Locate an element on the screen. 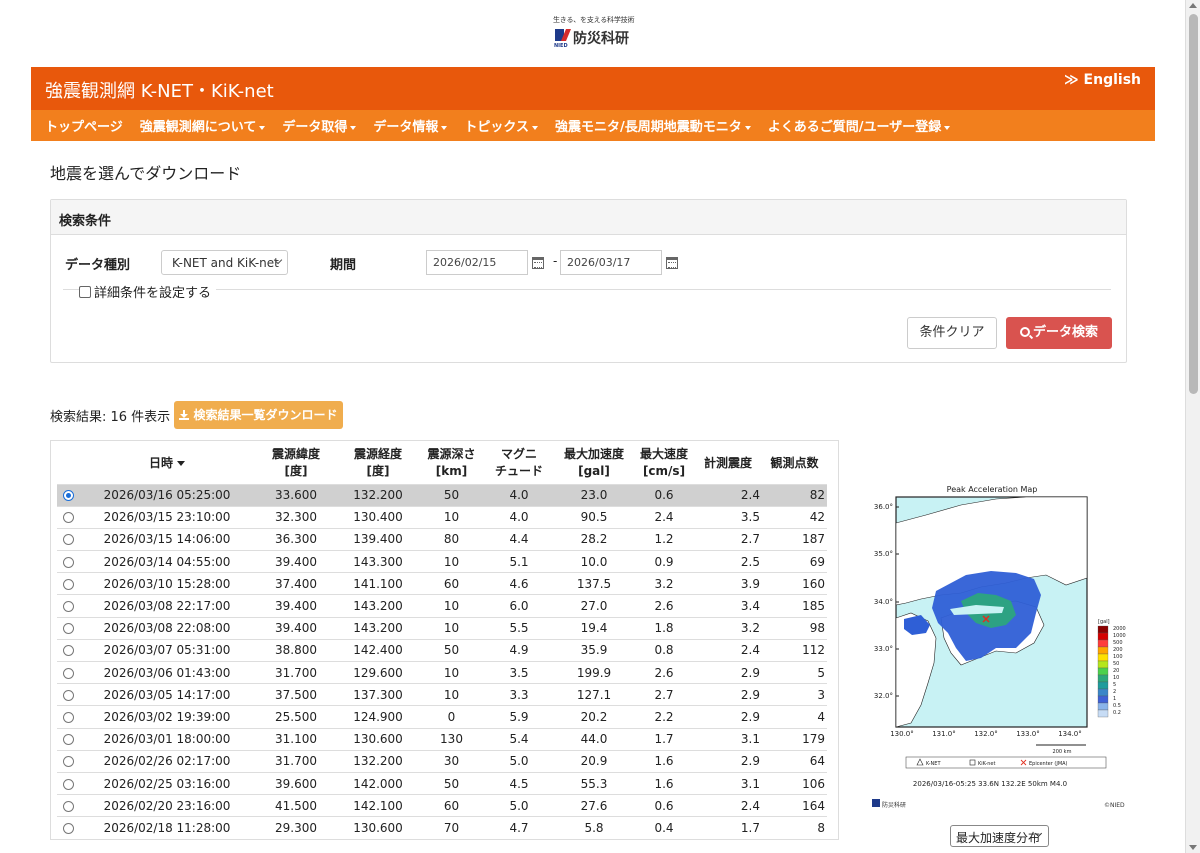 The height and width of the screenshot is (853, 1200). cell-stations: 185 is located at coordinates (794, 606).